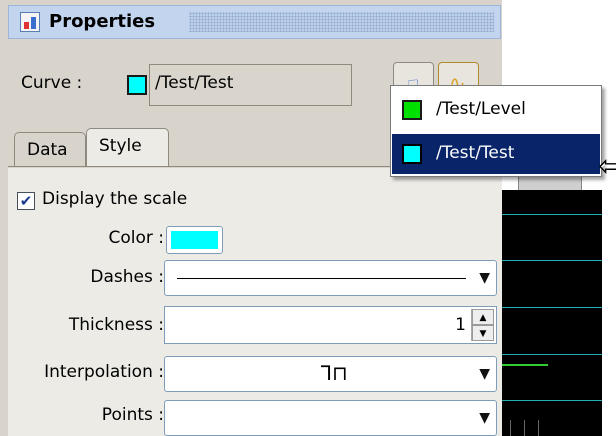 Image resolution: width=616 pixels, height=436 pixels. Describe the element at coordinates (115, 199) in the screenshot. I see `display-scale-label: Display the scale` at that location.